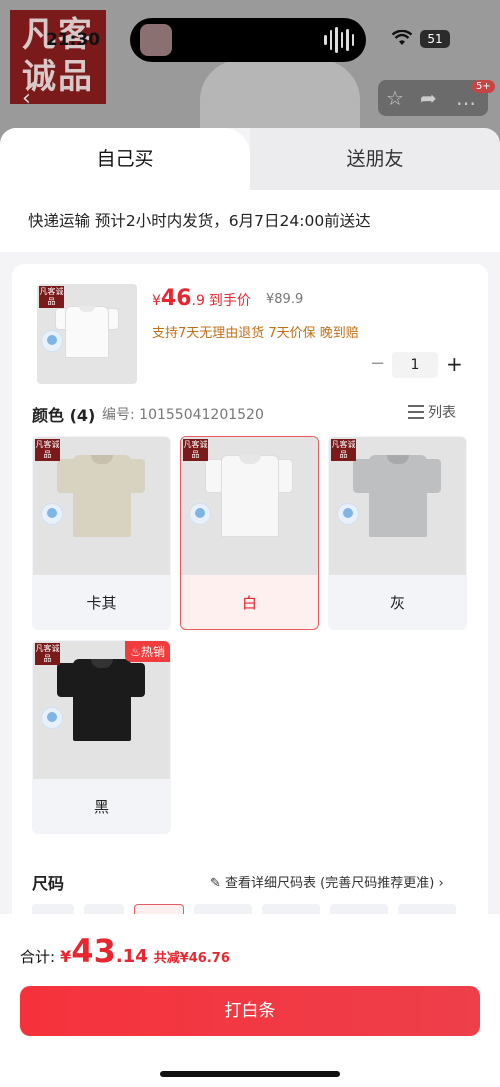 This screenshot has width=500, height=1087. I want to click on total-discount: 共减¥46.76, so click(191, 958).